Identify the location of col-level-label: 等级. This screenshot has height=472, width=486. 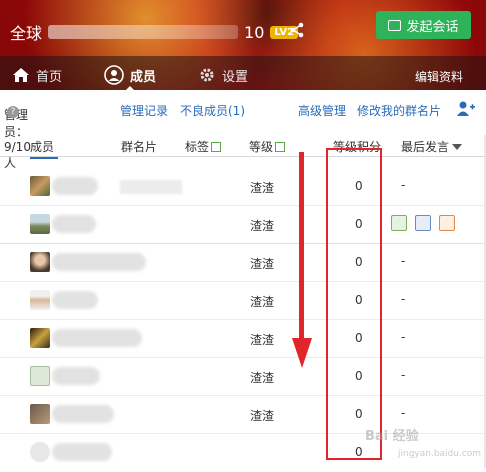
(261, 147).